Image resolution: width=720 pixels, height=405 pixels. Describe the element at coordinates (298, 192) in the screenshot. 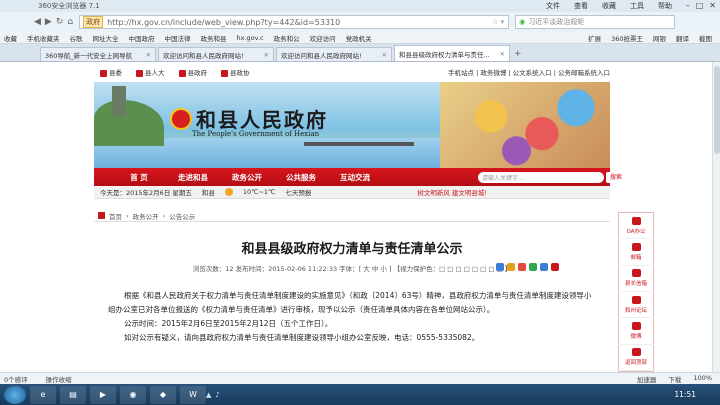

I see `weather-forecast-link: 七天预报` at that location.